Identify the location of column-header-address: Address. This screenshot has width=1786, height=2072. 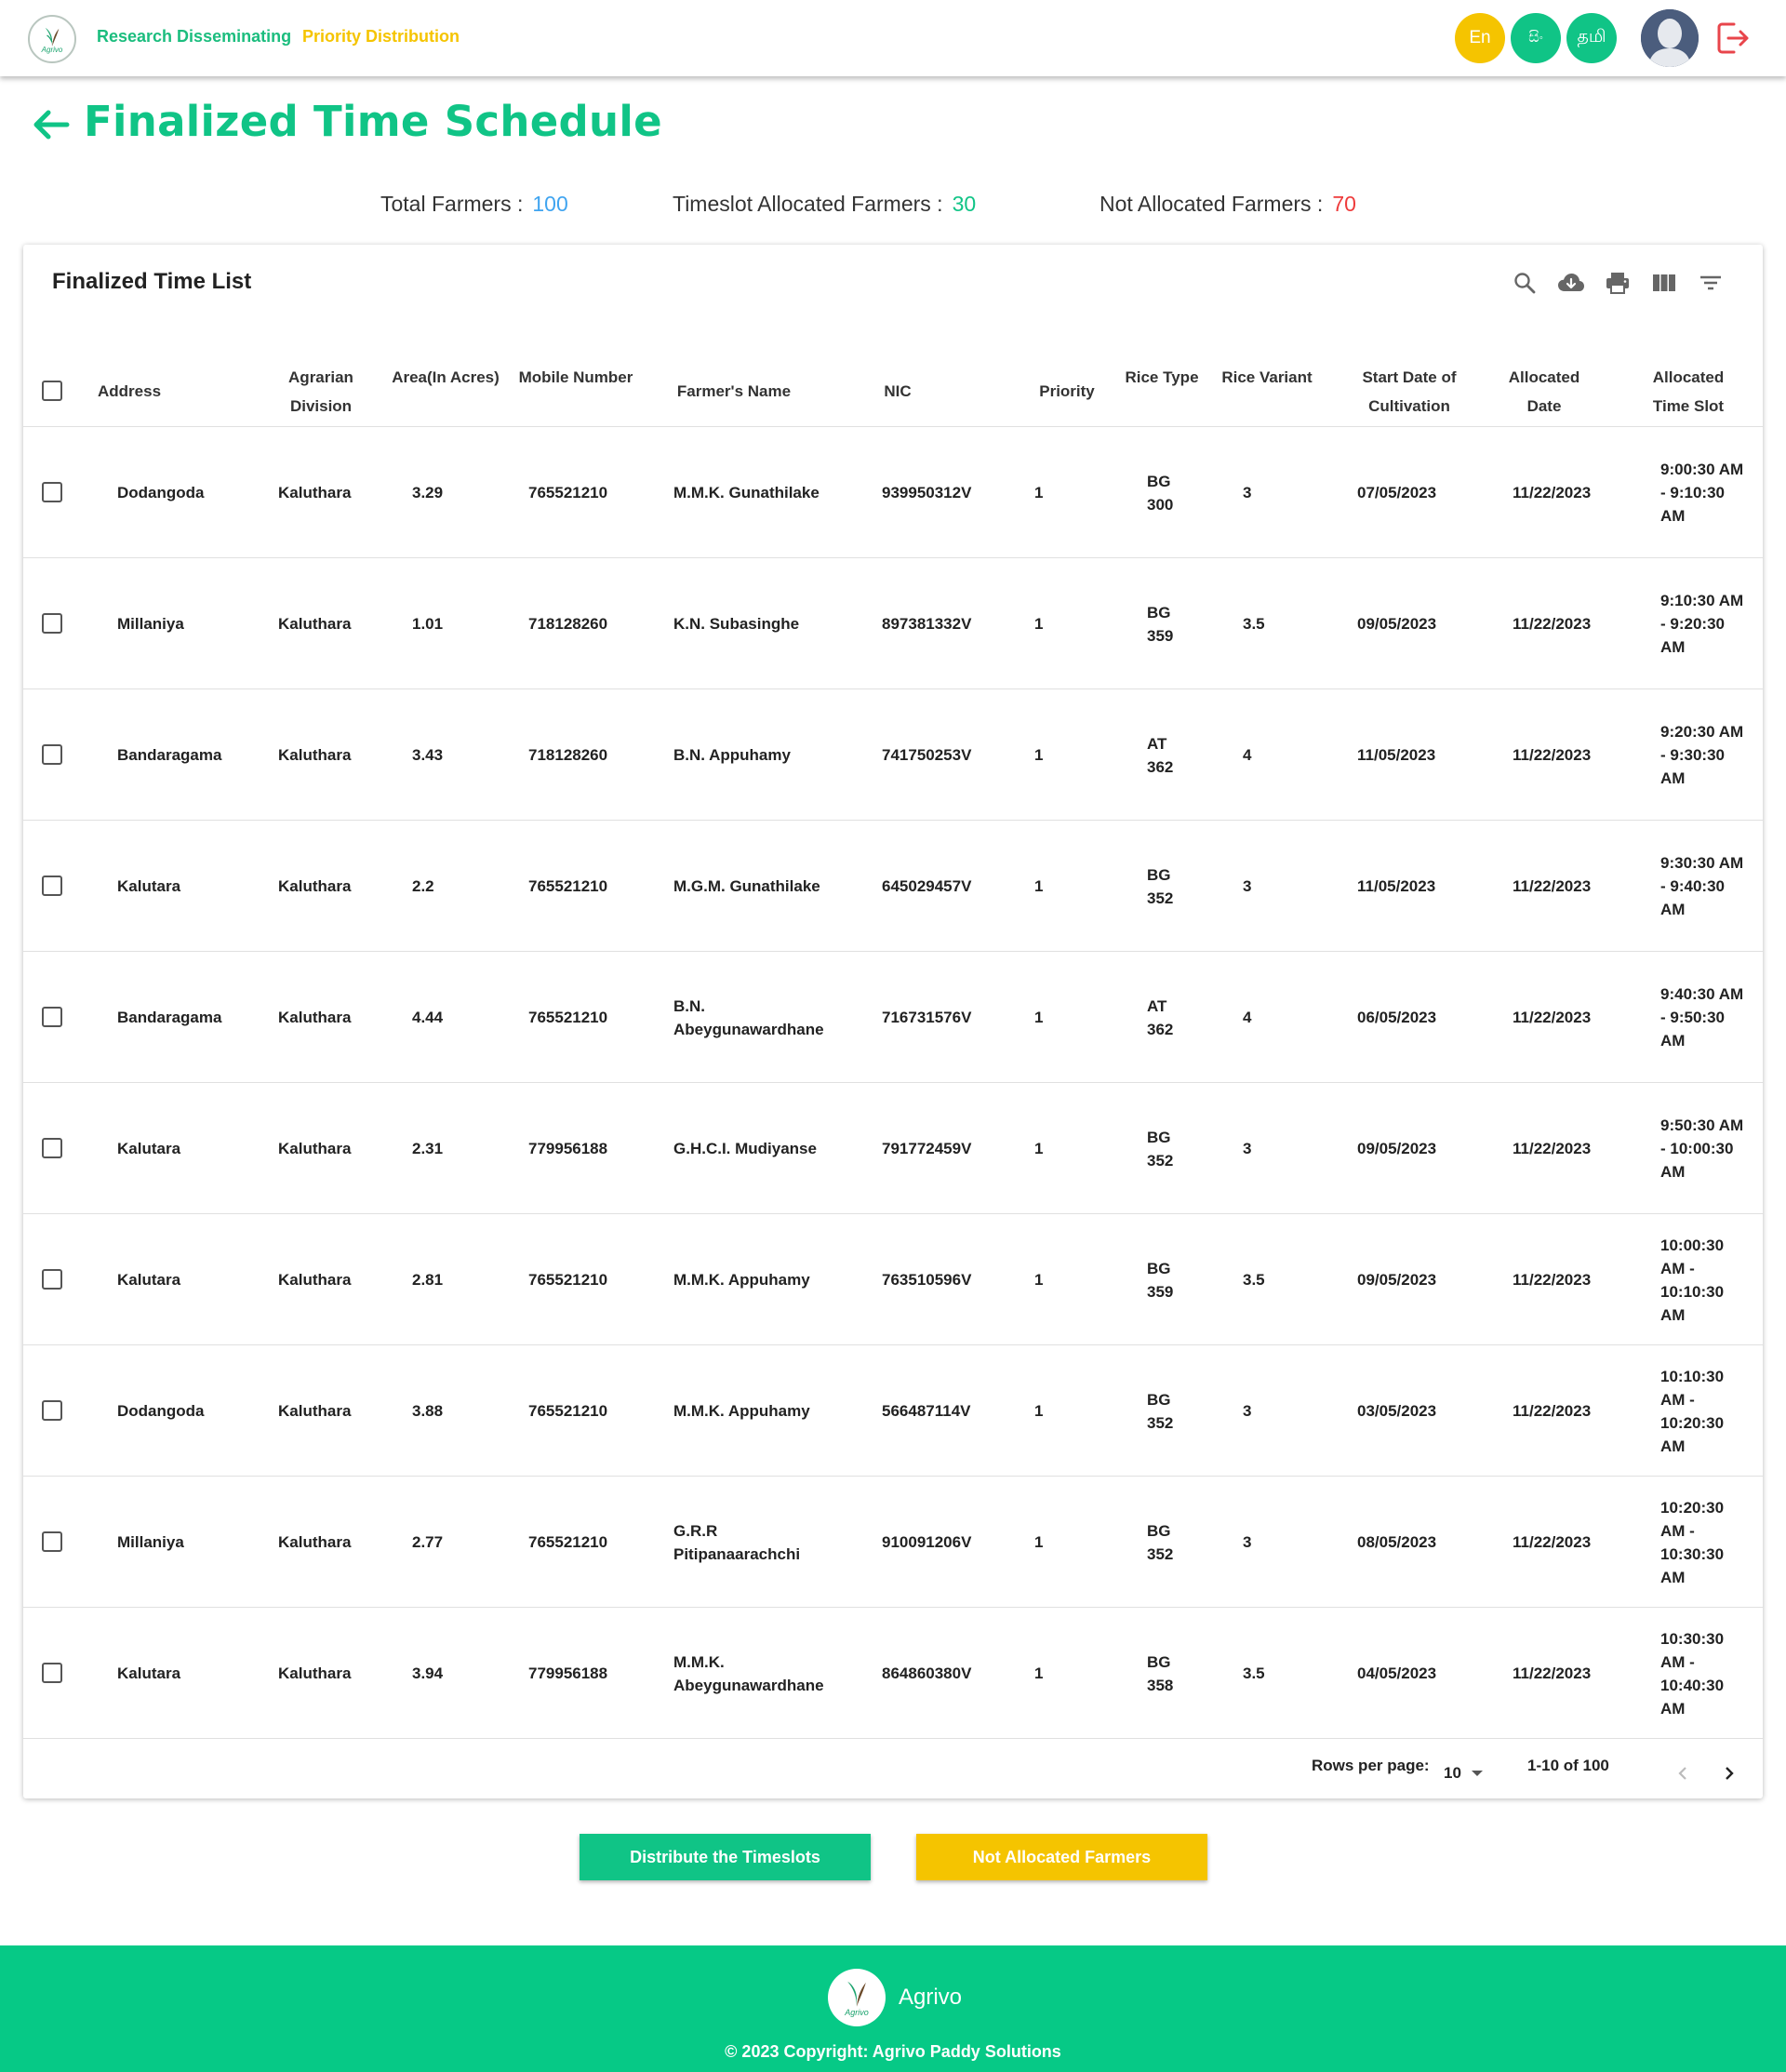
(153, 392).